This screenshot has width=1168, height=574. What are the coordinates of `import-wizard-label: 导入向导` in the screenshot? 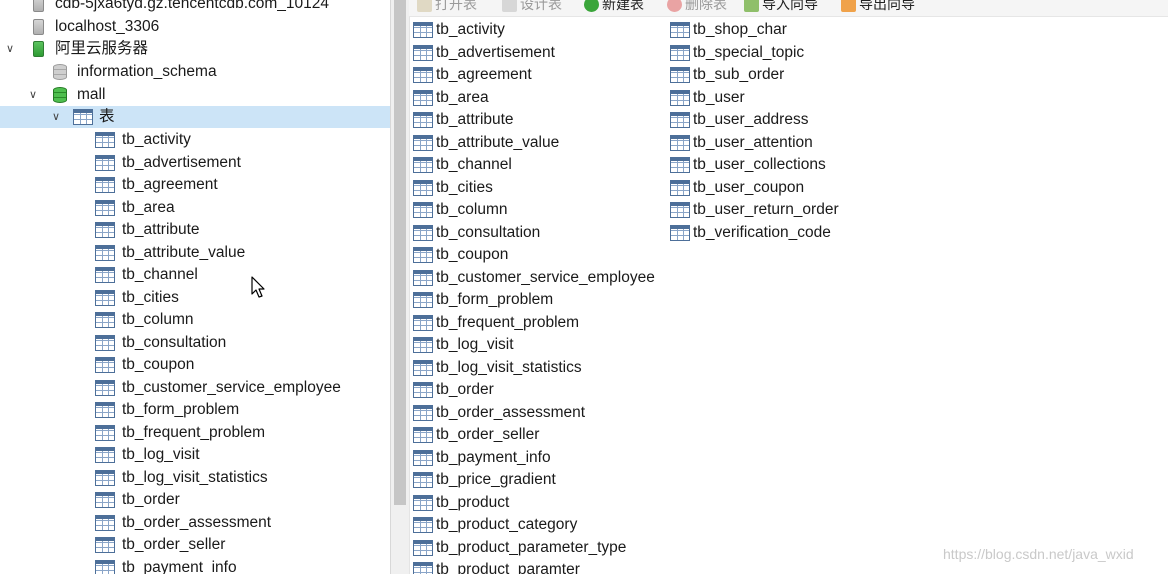 It's located at (790, 6).